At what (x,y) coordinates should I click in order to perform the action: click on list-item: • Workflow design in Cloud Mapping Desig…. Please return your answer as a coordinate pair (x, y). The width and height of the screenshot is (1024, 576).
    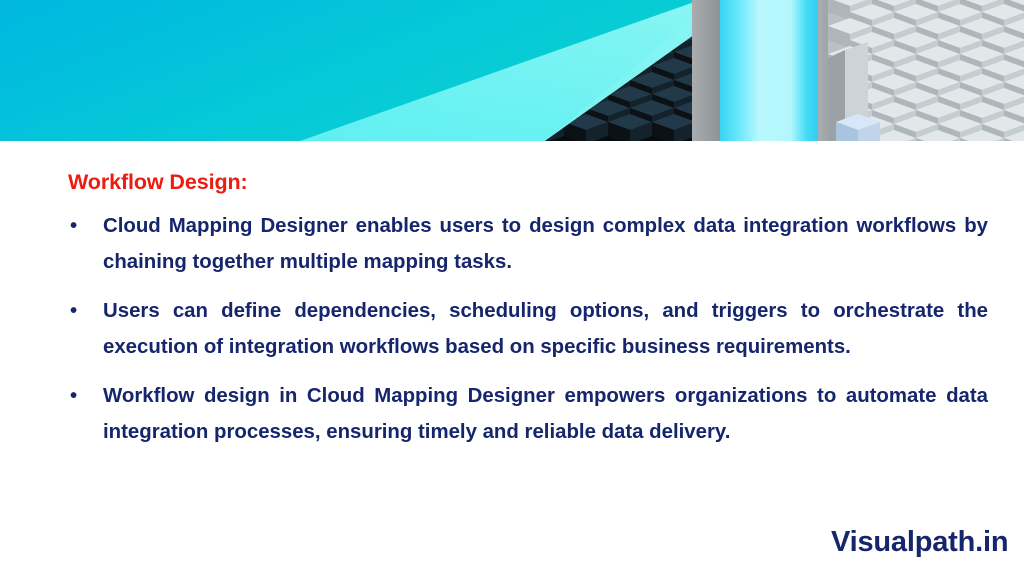
    Looking at the image, I should click on (522, 414).